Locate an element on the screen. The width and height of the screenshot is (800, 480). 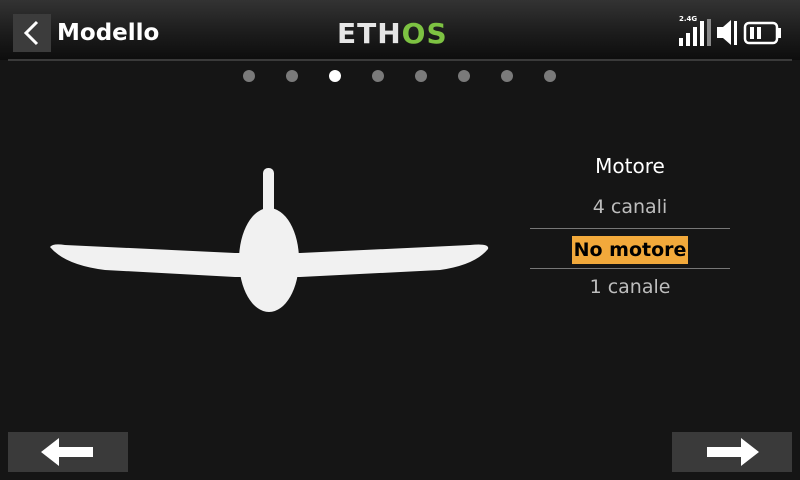
status-area: 2.4G is located at coordinates (731, 31).